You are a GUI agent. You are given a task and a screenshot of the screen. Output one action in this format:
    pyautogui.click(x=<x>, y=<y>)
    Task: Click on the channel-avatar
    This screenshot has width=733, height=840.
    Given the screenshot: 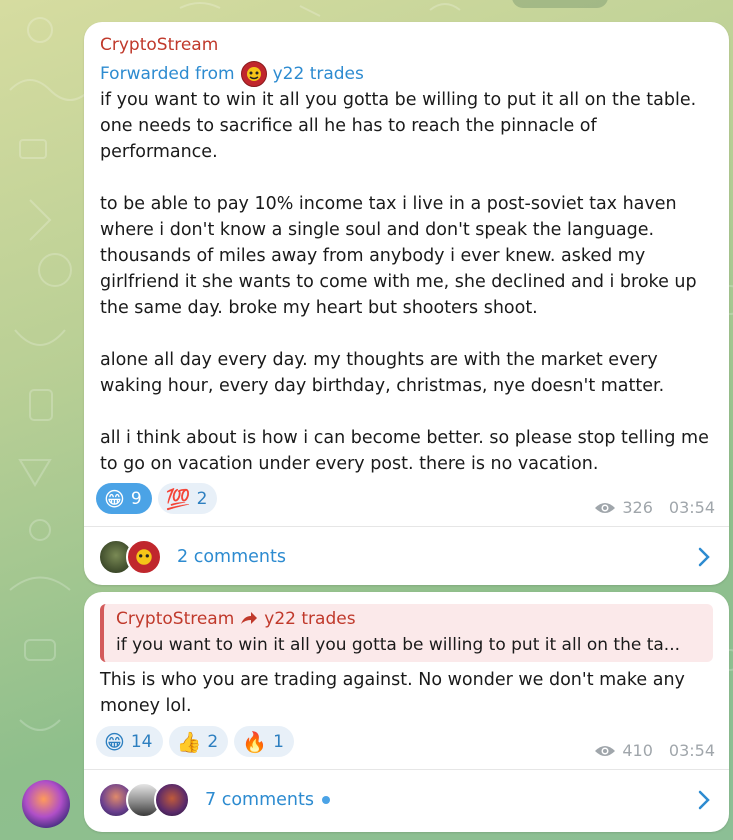 What is the action you would take?
    pyautogui.click(x=46, y=804)
    